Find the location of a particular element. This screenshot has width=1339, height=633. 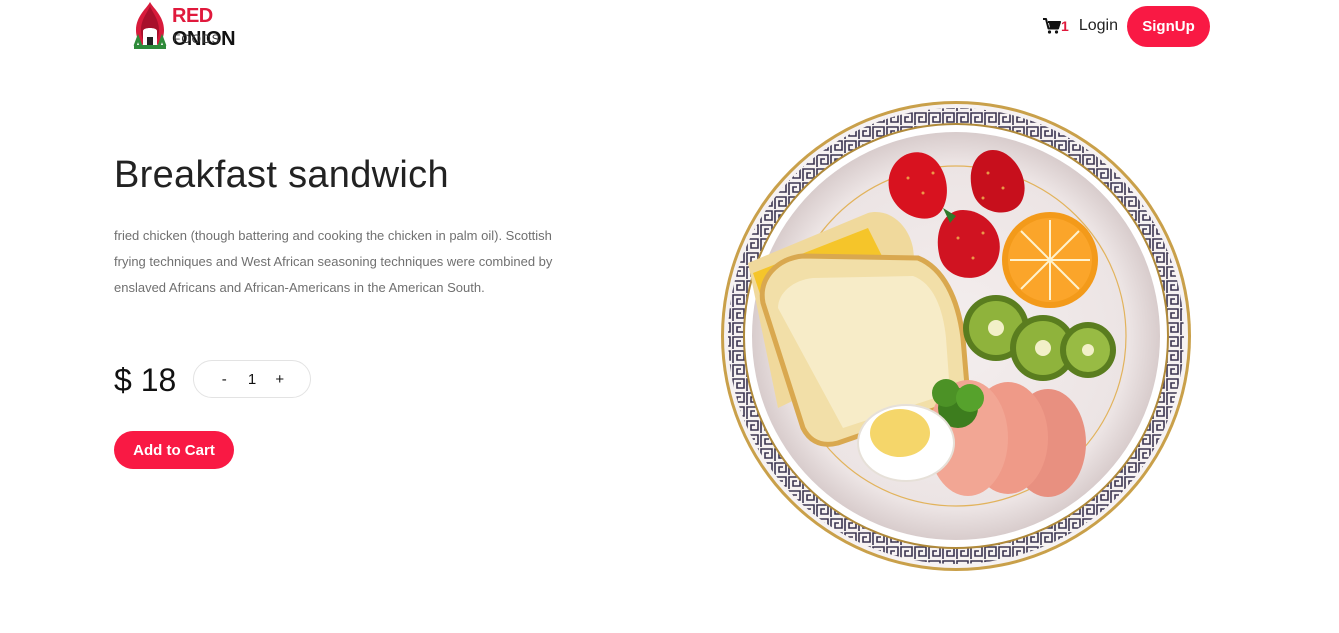

login-link: Login is located at coordinates (1098, 26).